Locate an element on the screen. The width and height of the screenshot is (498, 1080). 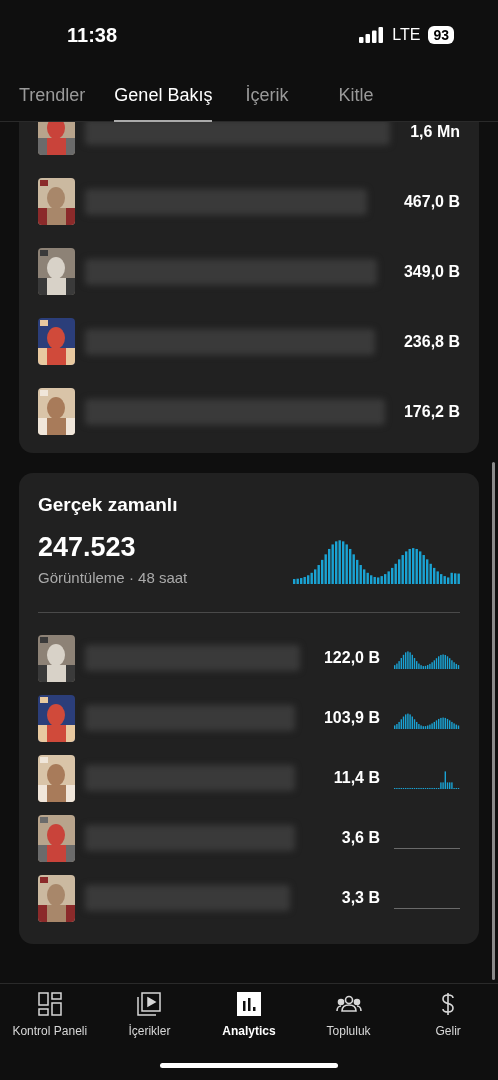
network-label: LTE is located at coordinates (406, 35).